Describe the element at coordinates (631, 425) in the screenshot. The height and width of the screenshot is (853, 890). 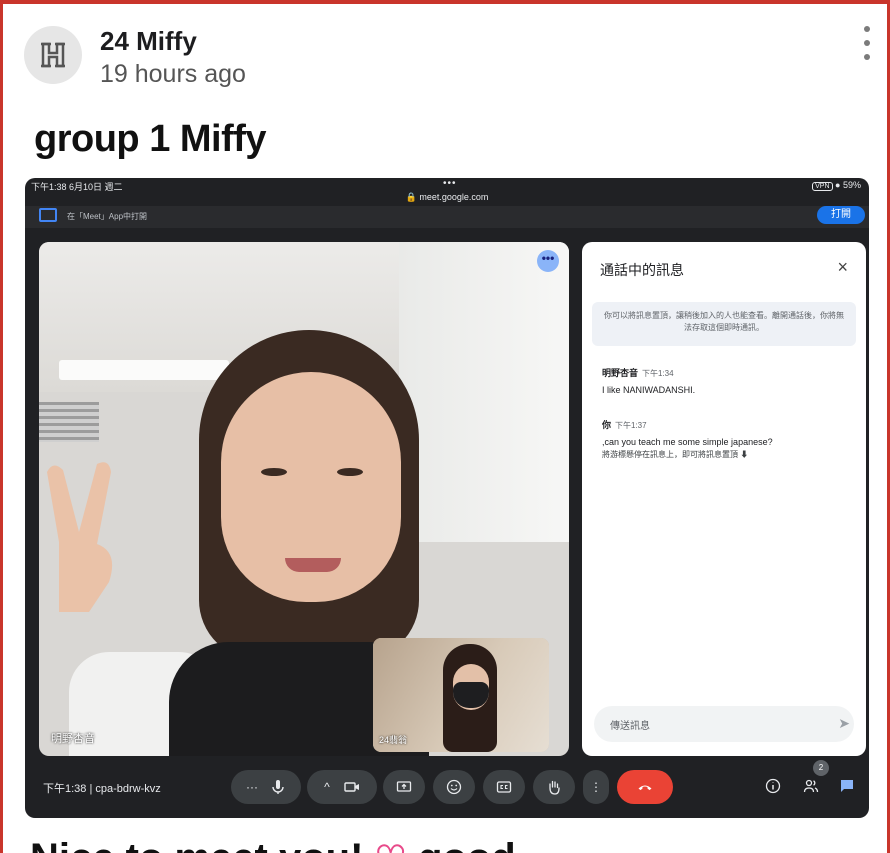
I see `message-time: 下午1:37` at that location.